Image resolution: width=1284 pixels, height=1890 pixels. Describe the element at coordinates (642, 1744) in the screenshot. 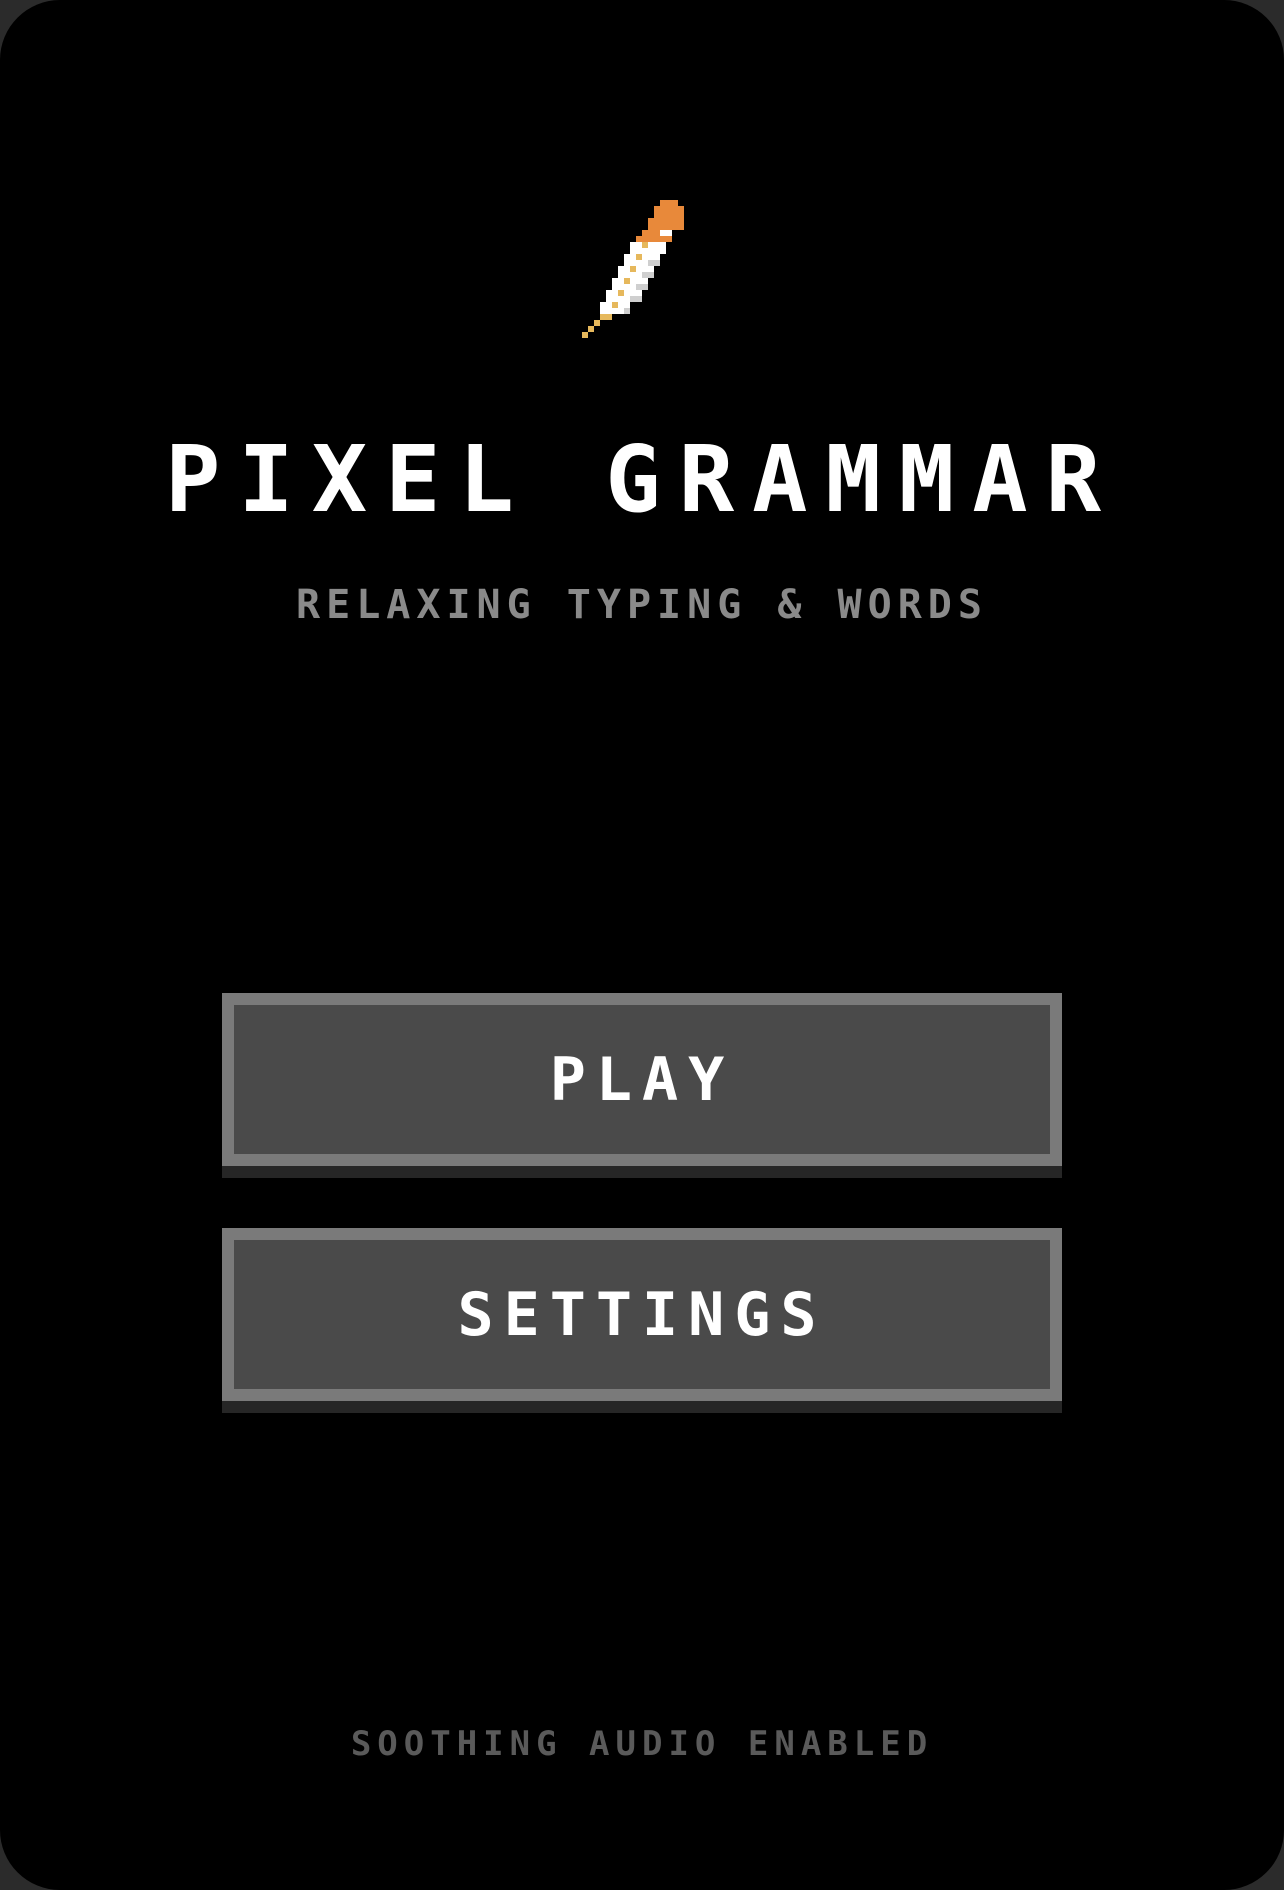

I see `audio-status-text: SOOTHING AUDIO ENABLED` at that location.